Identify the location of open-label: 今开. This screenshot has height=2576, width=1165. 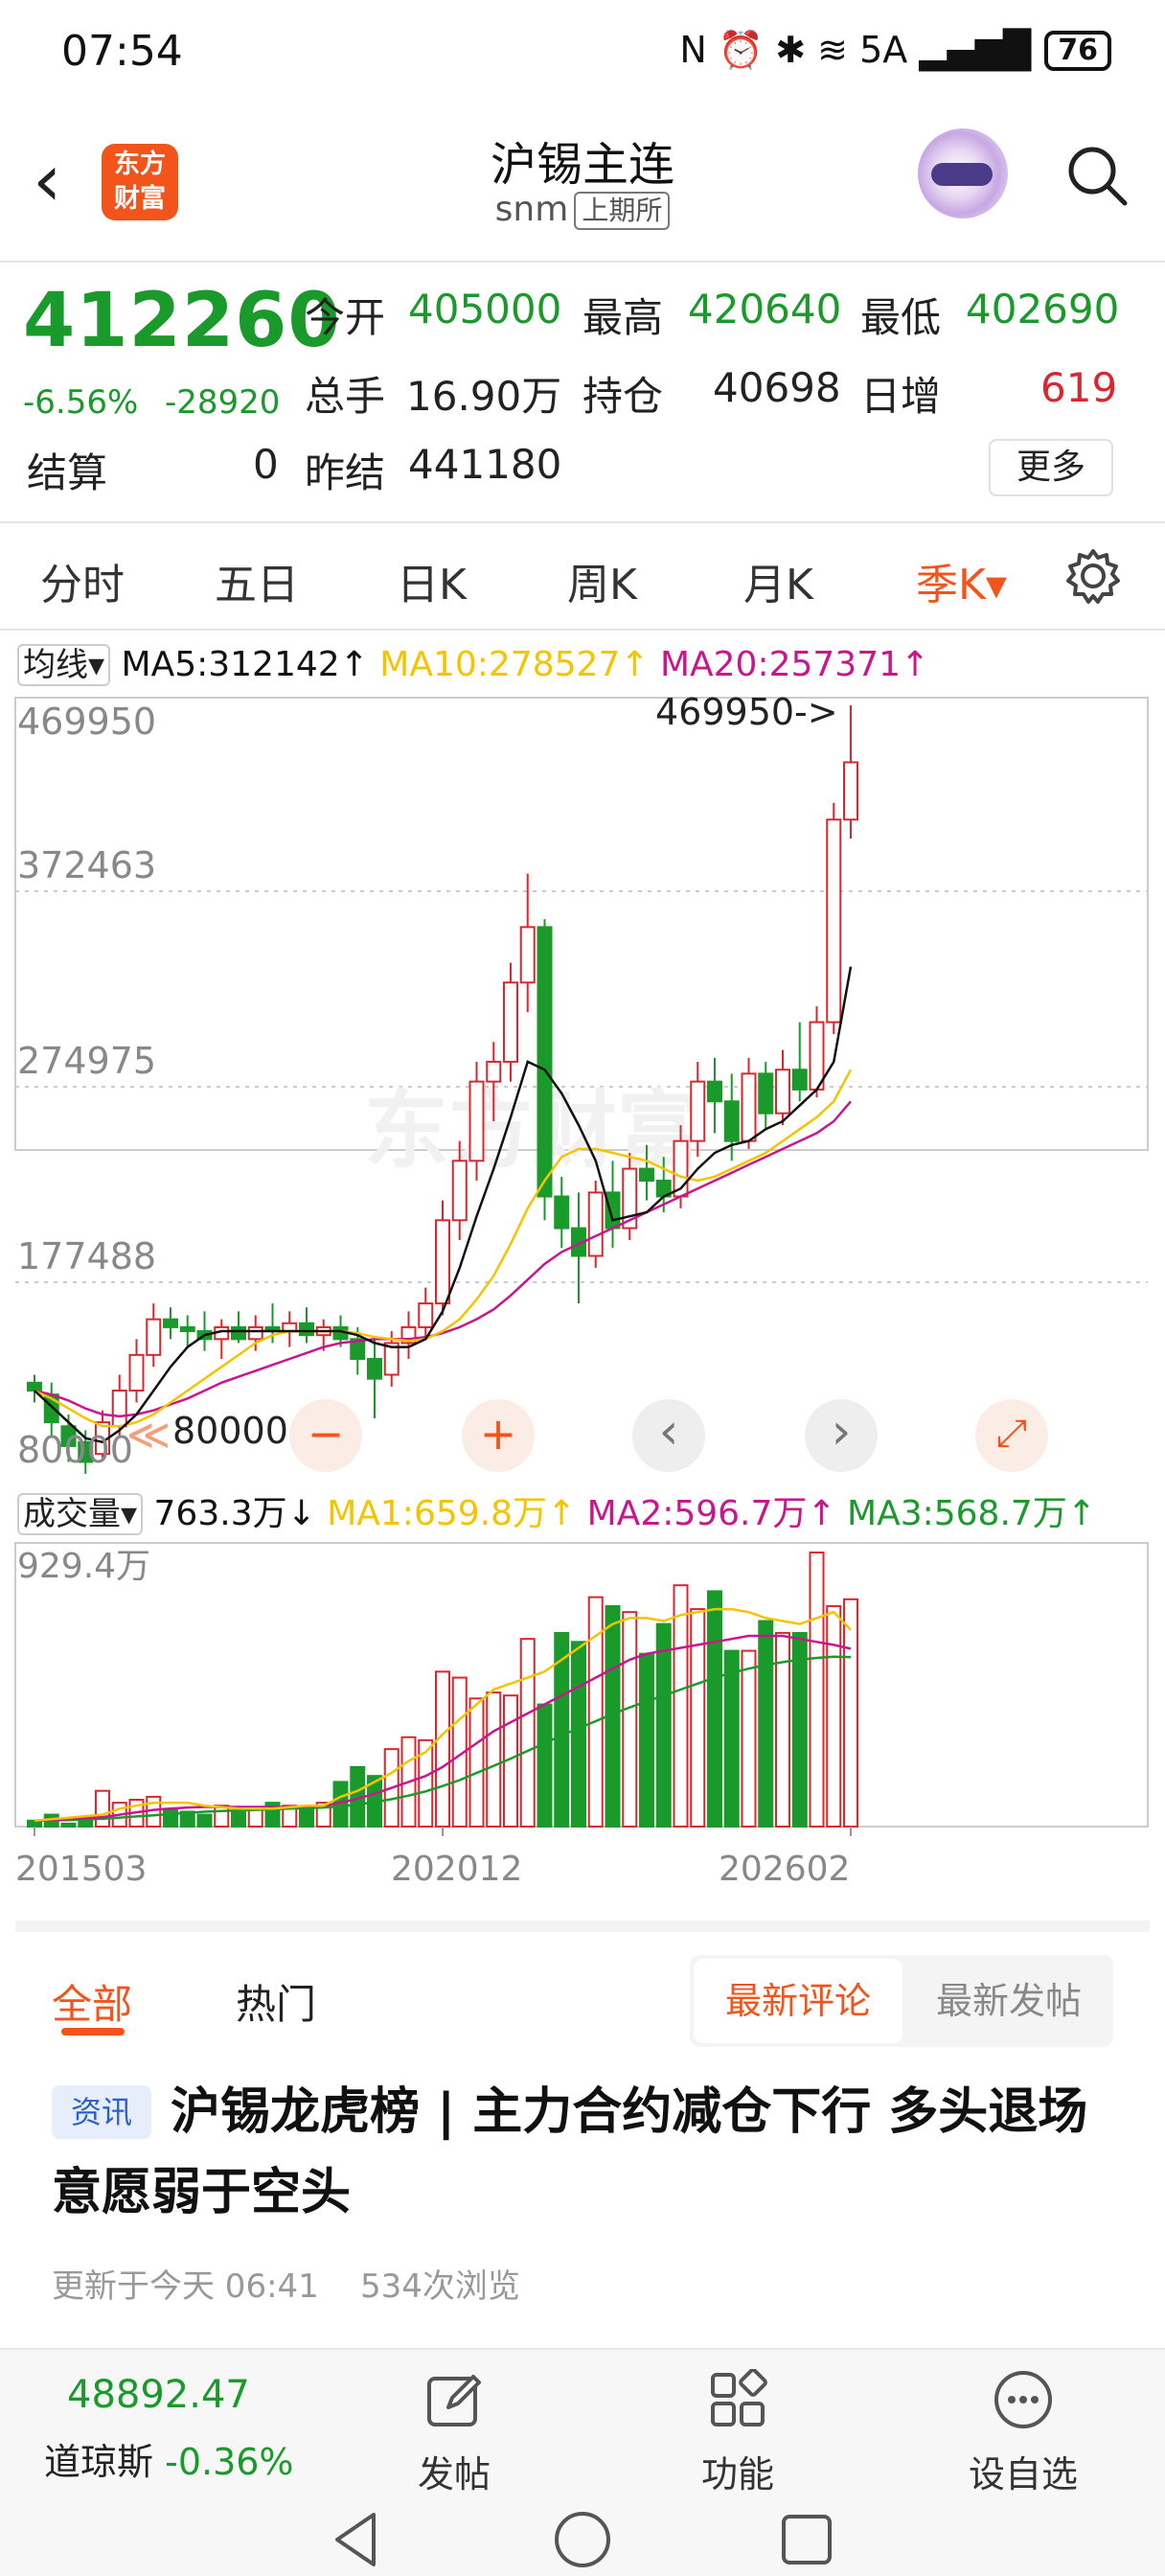
(345, 317).